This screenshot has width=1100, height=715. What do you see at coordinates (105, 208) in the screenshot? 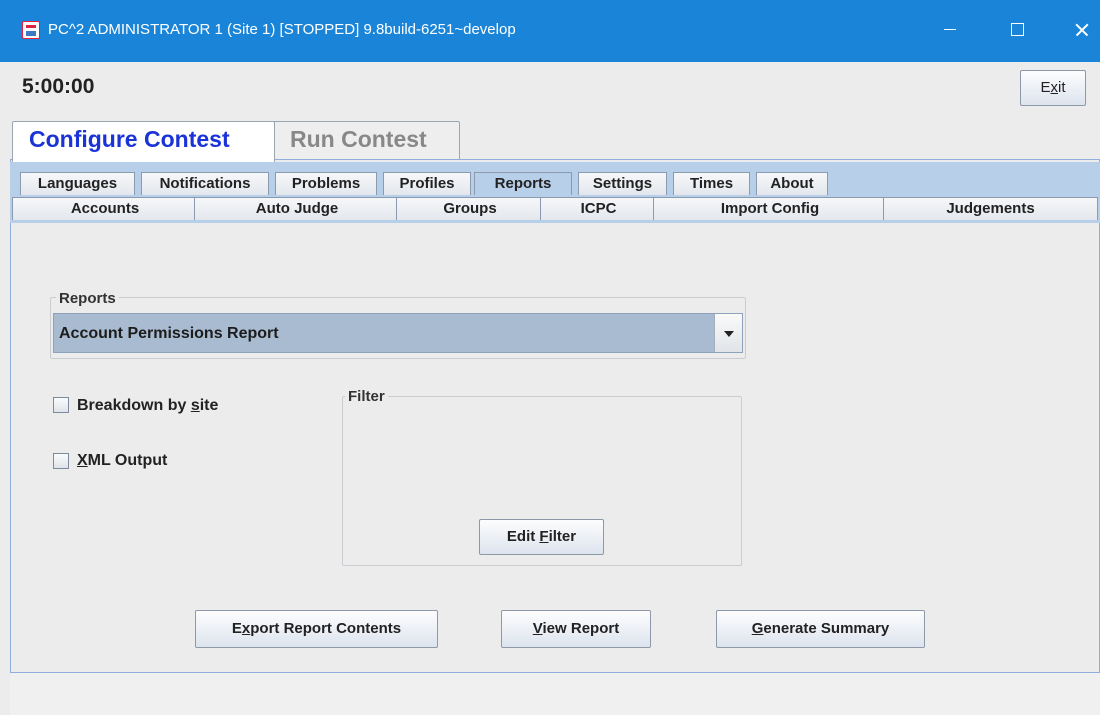
I see `tab-accounts: Accounts` at bounding box center [105, 208].